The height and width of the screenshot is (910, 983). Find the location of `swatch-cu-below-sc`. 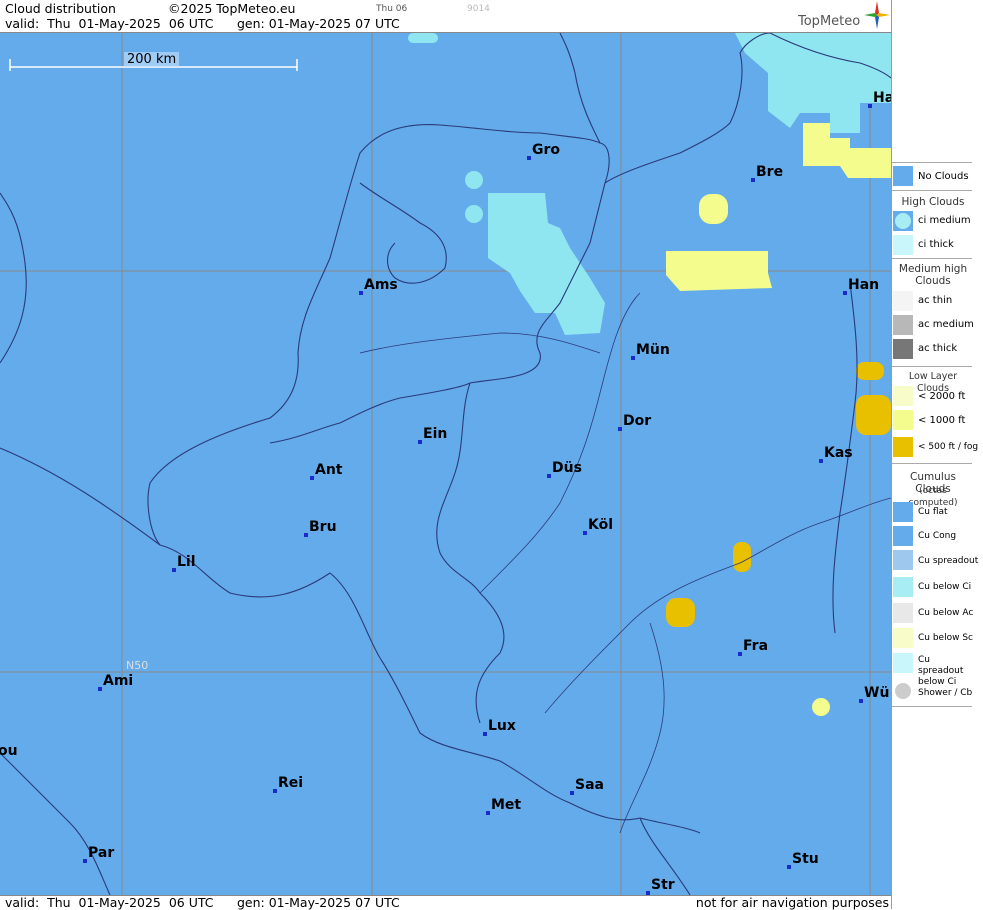

swatch-cu-below-sc is located at coordinates (903, 638).